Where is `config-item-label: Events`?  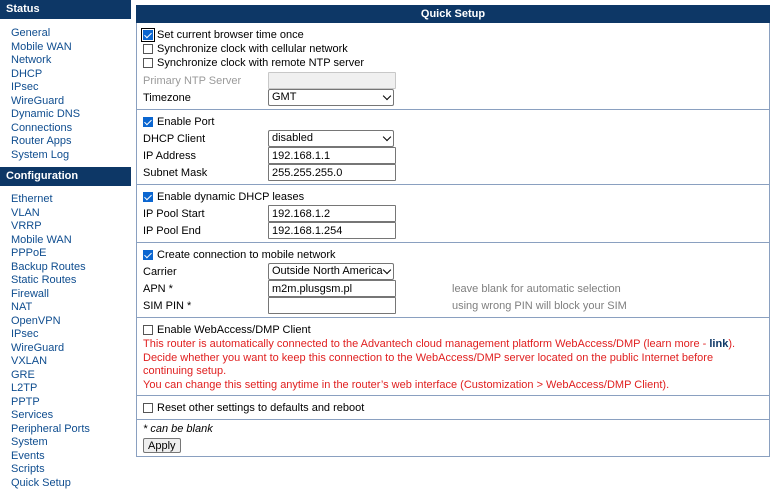 config-item-label: Events is located at coordinates (28, 456).